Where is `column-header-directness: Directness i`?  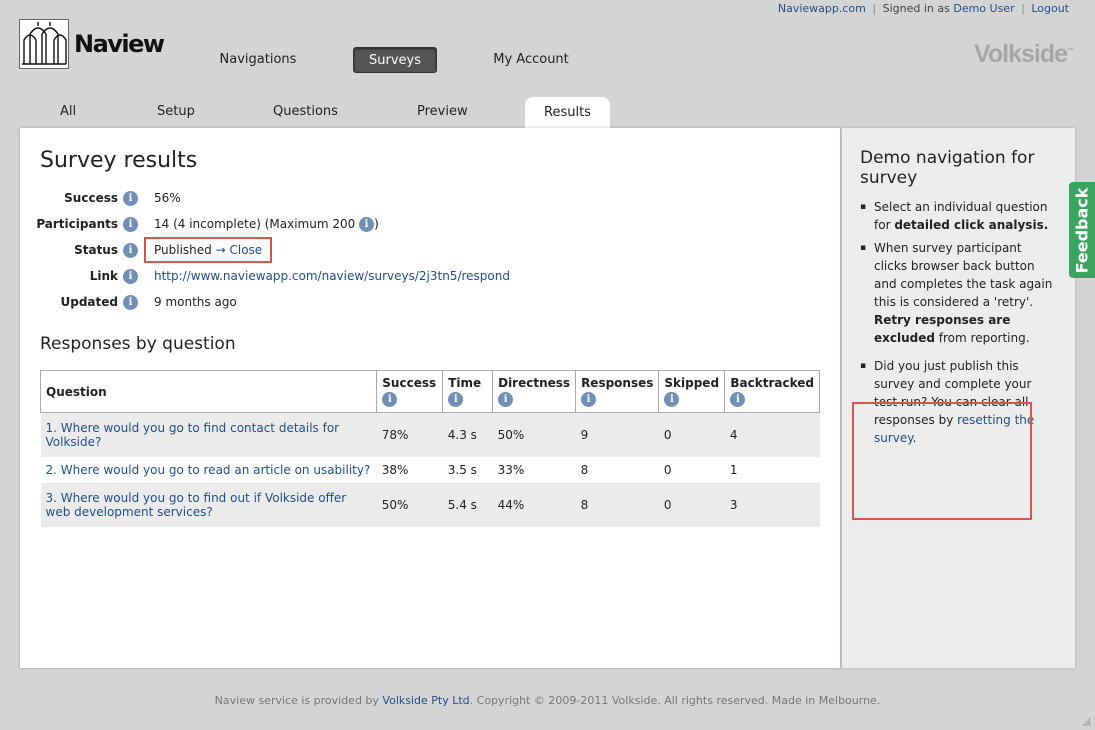 column-header-directness: Directness i is located at coordinates (534, 391).